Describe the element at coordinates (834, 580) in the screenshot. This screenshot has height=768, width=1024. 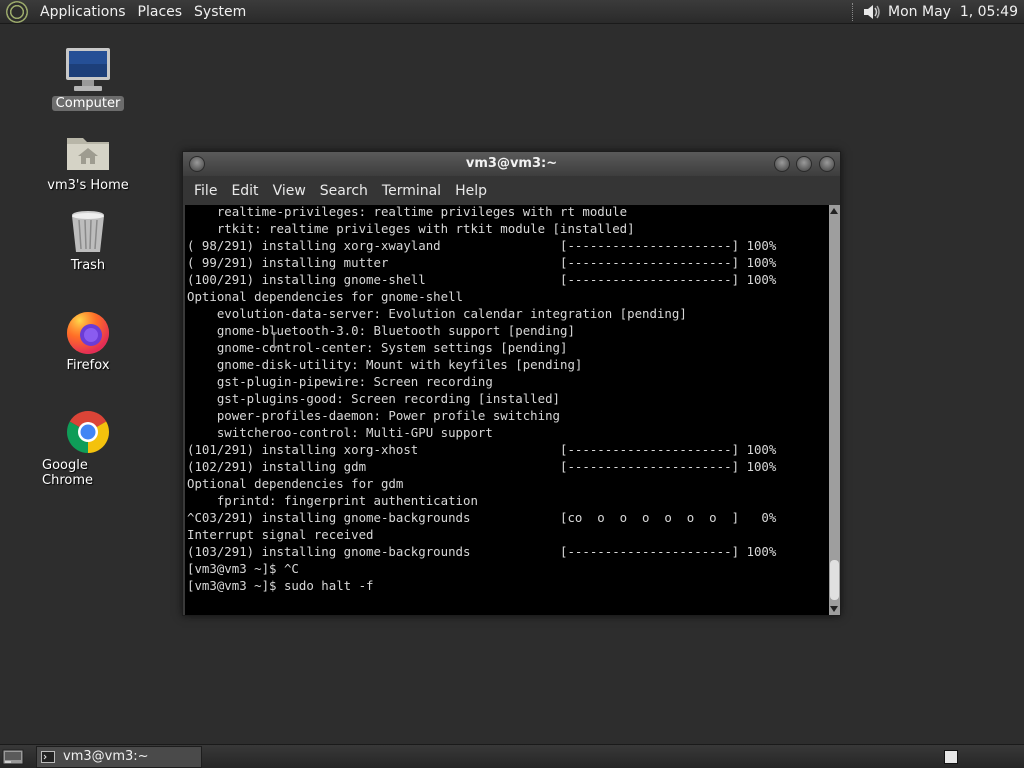
I see `scrollbar-thumb` at that location.